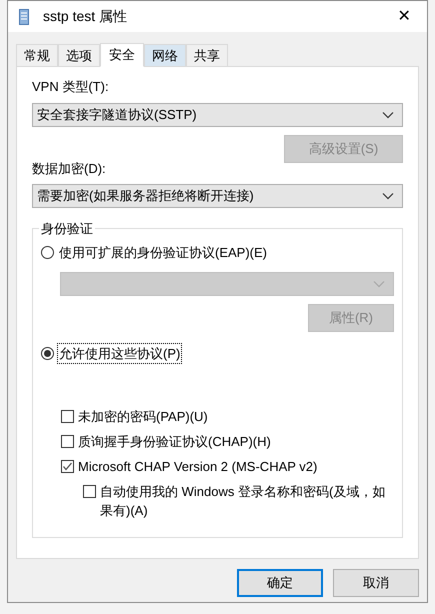 This screenshot has height=614, width=435. Describe the element at coordinates (69, 169) in the screenshot. I see `field-label: 数据加密(D):` at that location.